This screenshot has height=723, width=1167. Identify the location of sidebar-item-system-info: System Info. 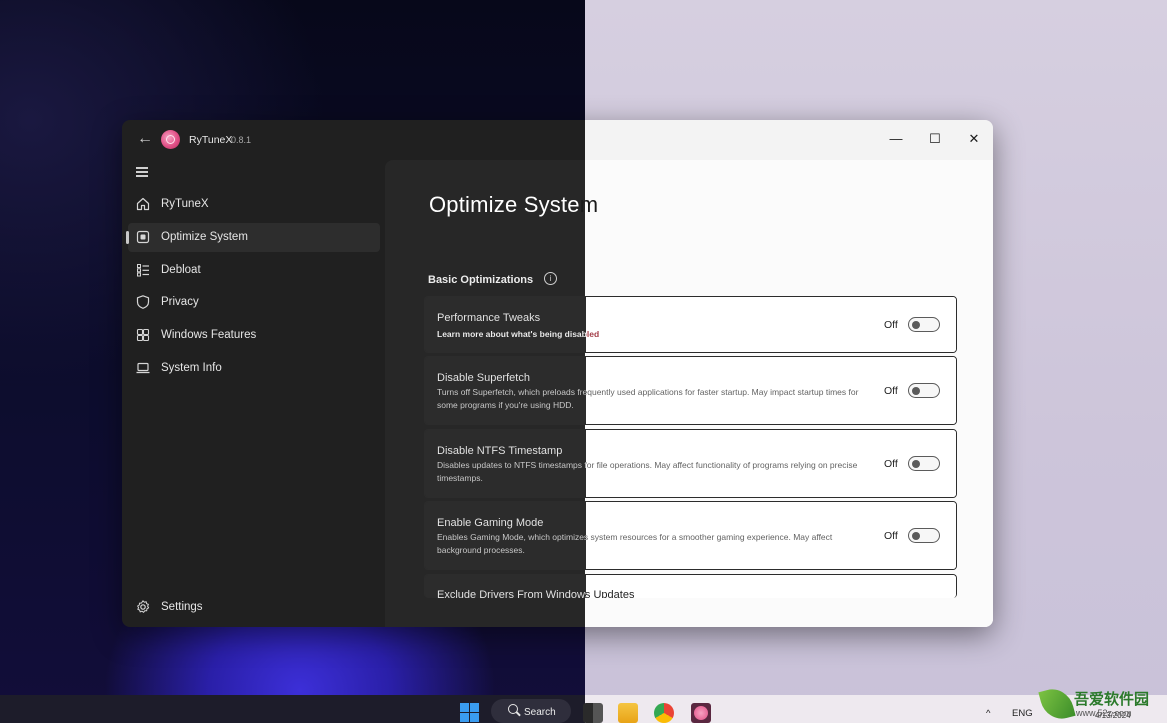
(254, 368).